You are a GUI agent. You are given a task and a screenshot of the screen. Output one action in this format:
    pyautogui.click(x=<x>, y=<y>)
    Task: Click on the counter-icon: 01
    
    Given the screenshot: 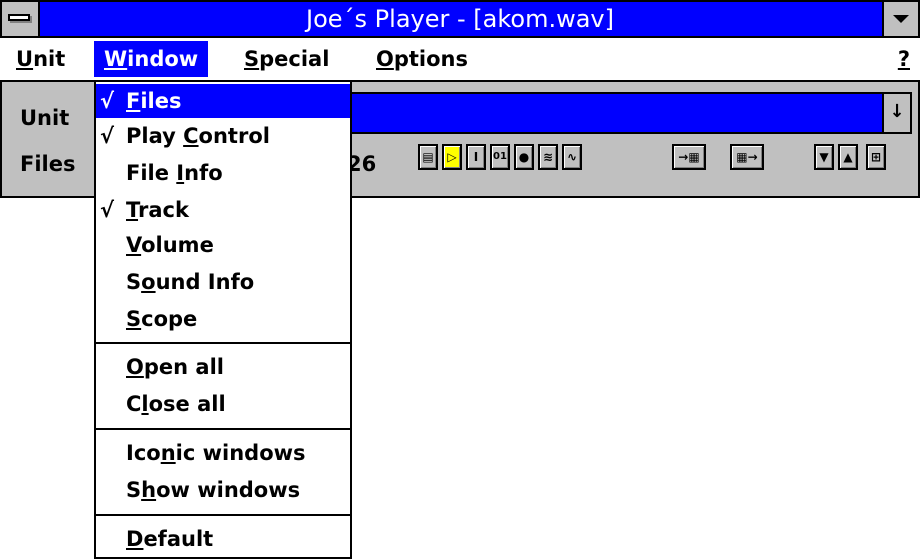 What is the action you would take?
    pyautogui.click(x=500, y=157)
    